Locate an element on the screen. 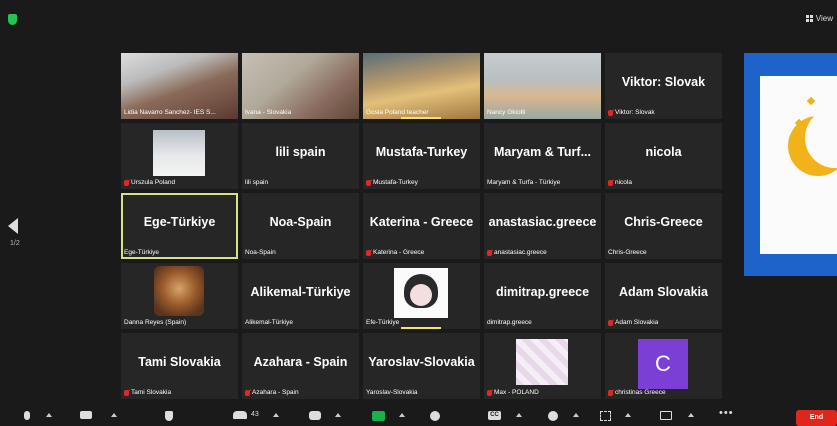  participant-name-label: Tami Slovakia is located at coordinates (147, 392).